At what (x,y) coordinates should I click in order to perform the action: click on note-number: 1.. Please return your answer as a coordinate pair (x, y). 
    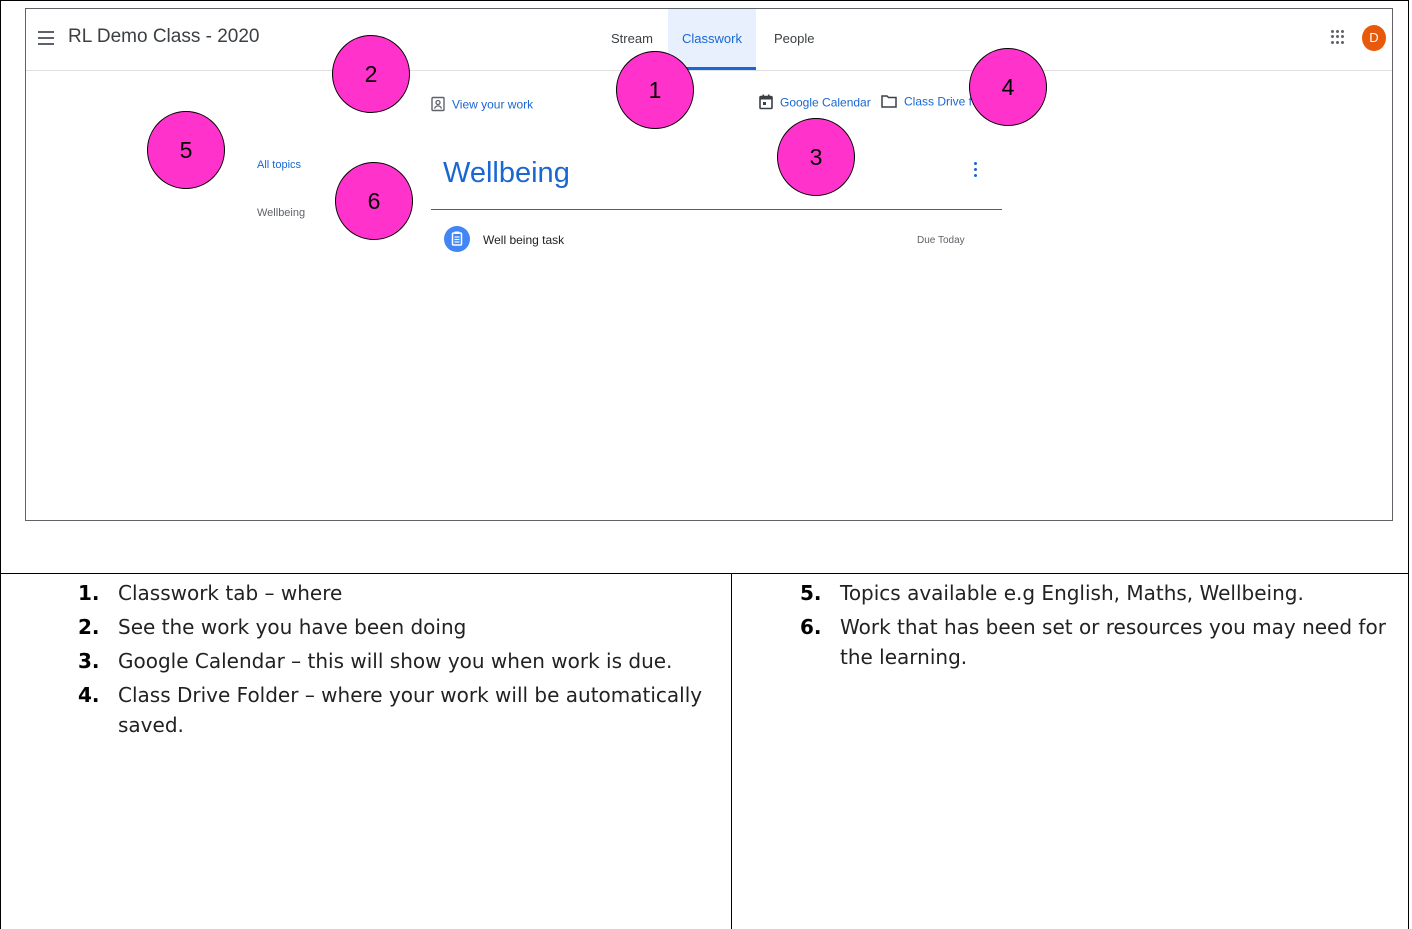
    Looking at the image, I should click on (89, 593).